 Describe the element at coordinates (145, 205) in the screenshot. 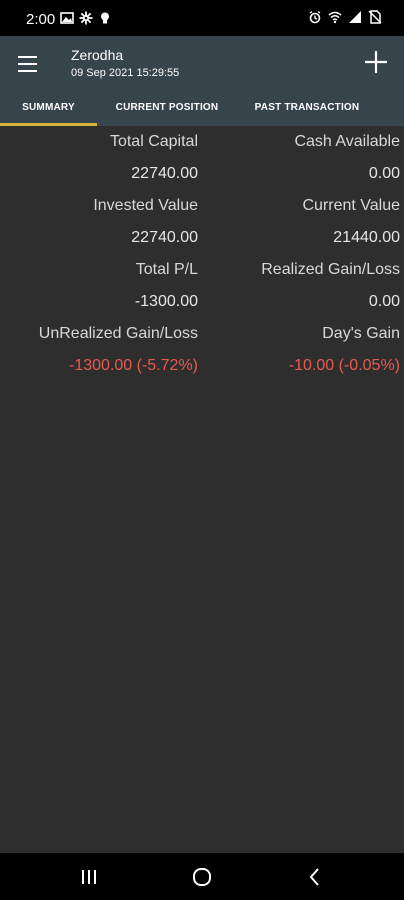

I see `invested-value-label: Invested Value` at that location.